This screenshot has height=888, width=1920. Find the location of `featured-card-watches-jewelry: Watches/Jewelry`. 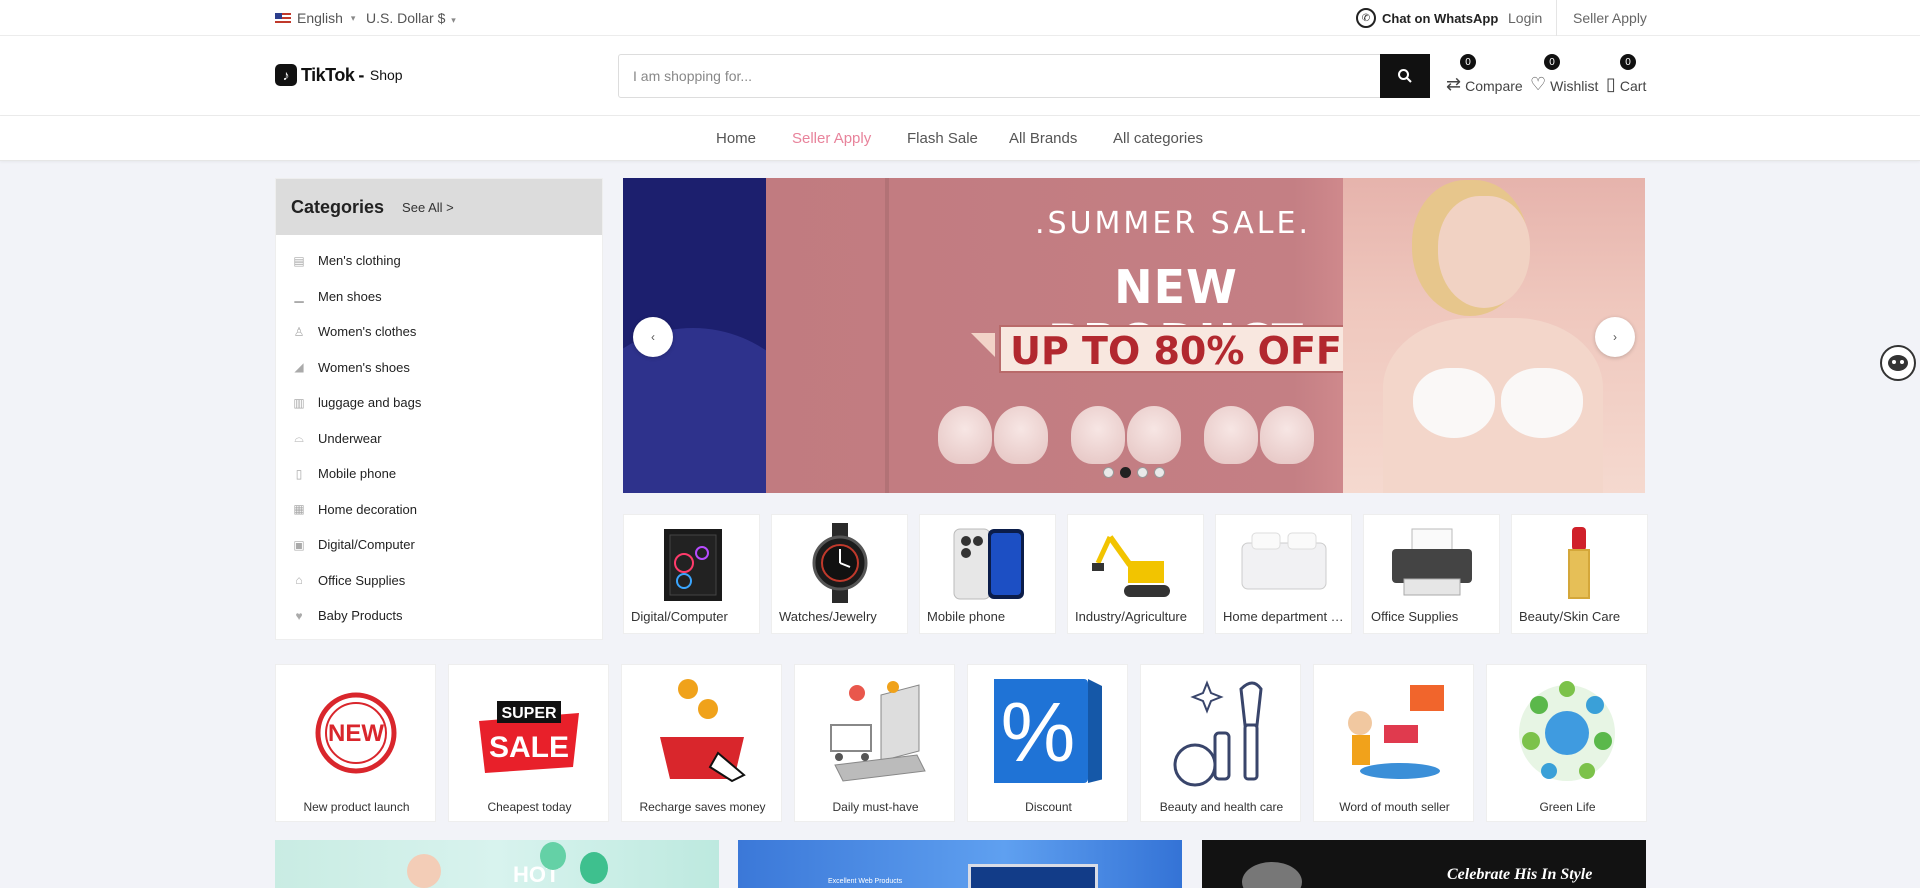

featured-card-watches-jewelry: Watches/Jewelry is located at coordinates (839, 574).